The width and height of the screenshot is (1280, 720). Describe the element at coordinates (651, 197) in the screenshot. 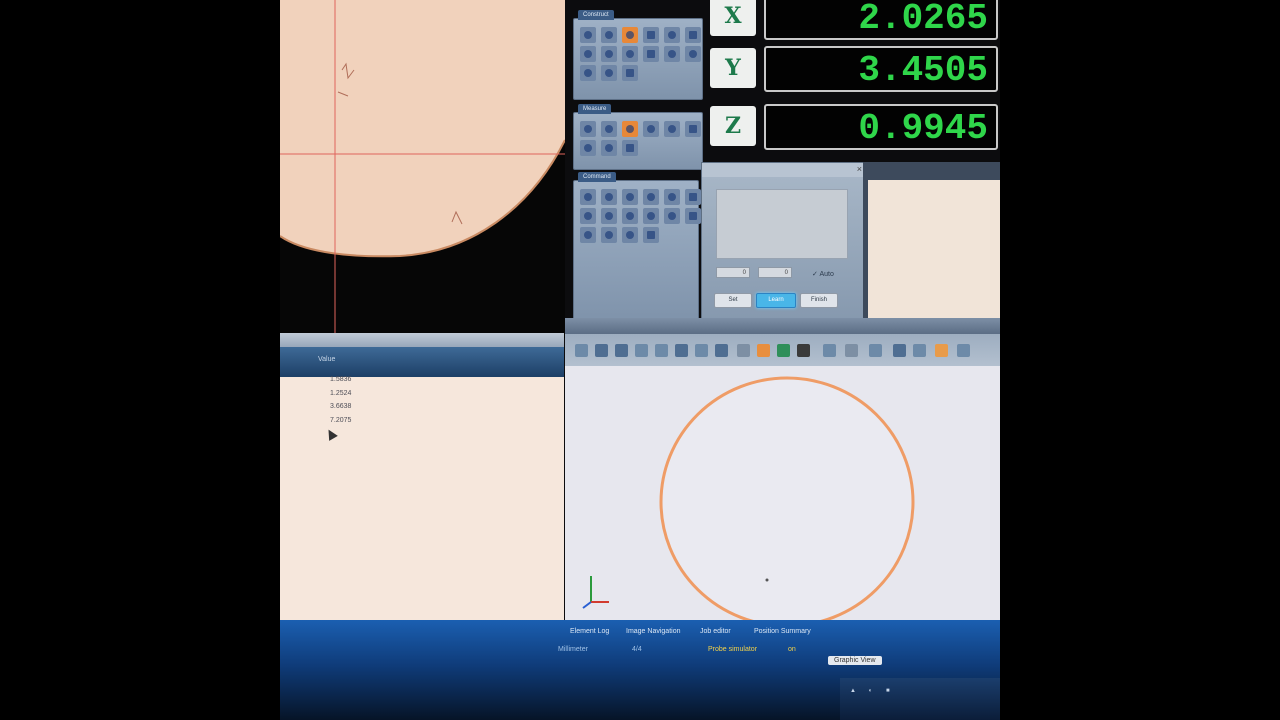

I see `cmd-arc-icon` at that location.